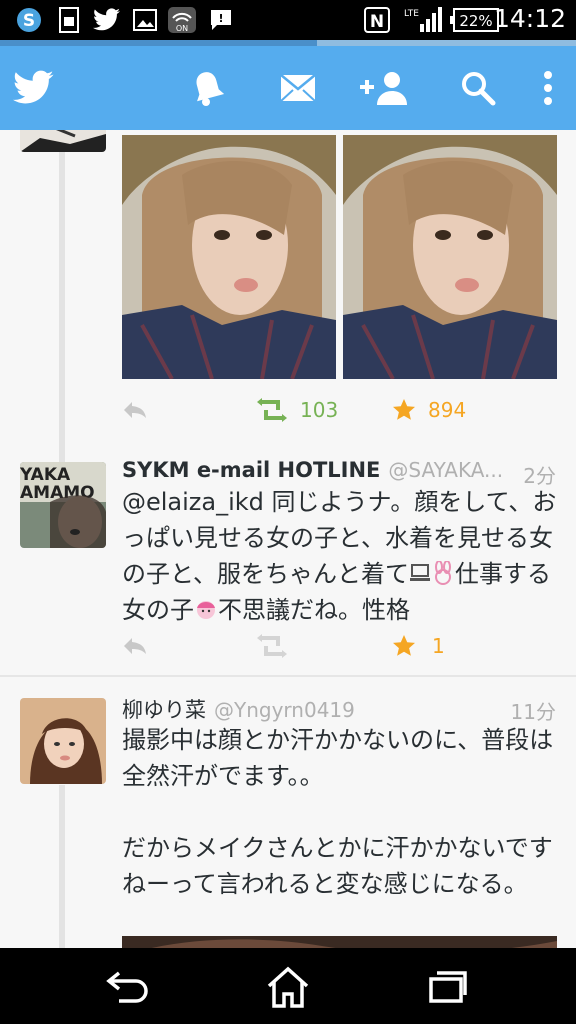 This screenshot has height=1024, width=576. What do you see at coordinates (182, 20) in the screenshot?
I see `wifi-off-icon: ON` at bounding box center [182, 20].